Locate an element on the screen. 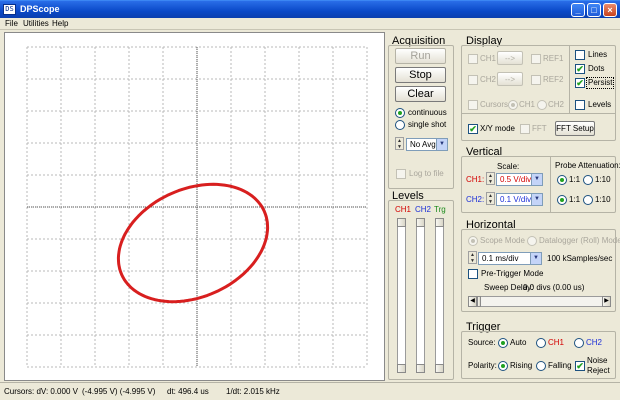 This screenshot has width=620, height=400. menu-file: File is located at coordinates (11, 24).